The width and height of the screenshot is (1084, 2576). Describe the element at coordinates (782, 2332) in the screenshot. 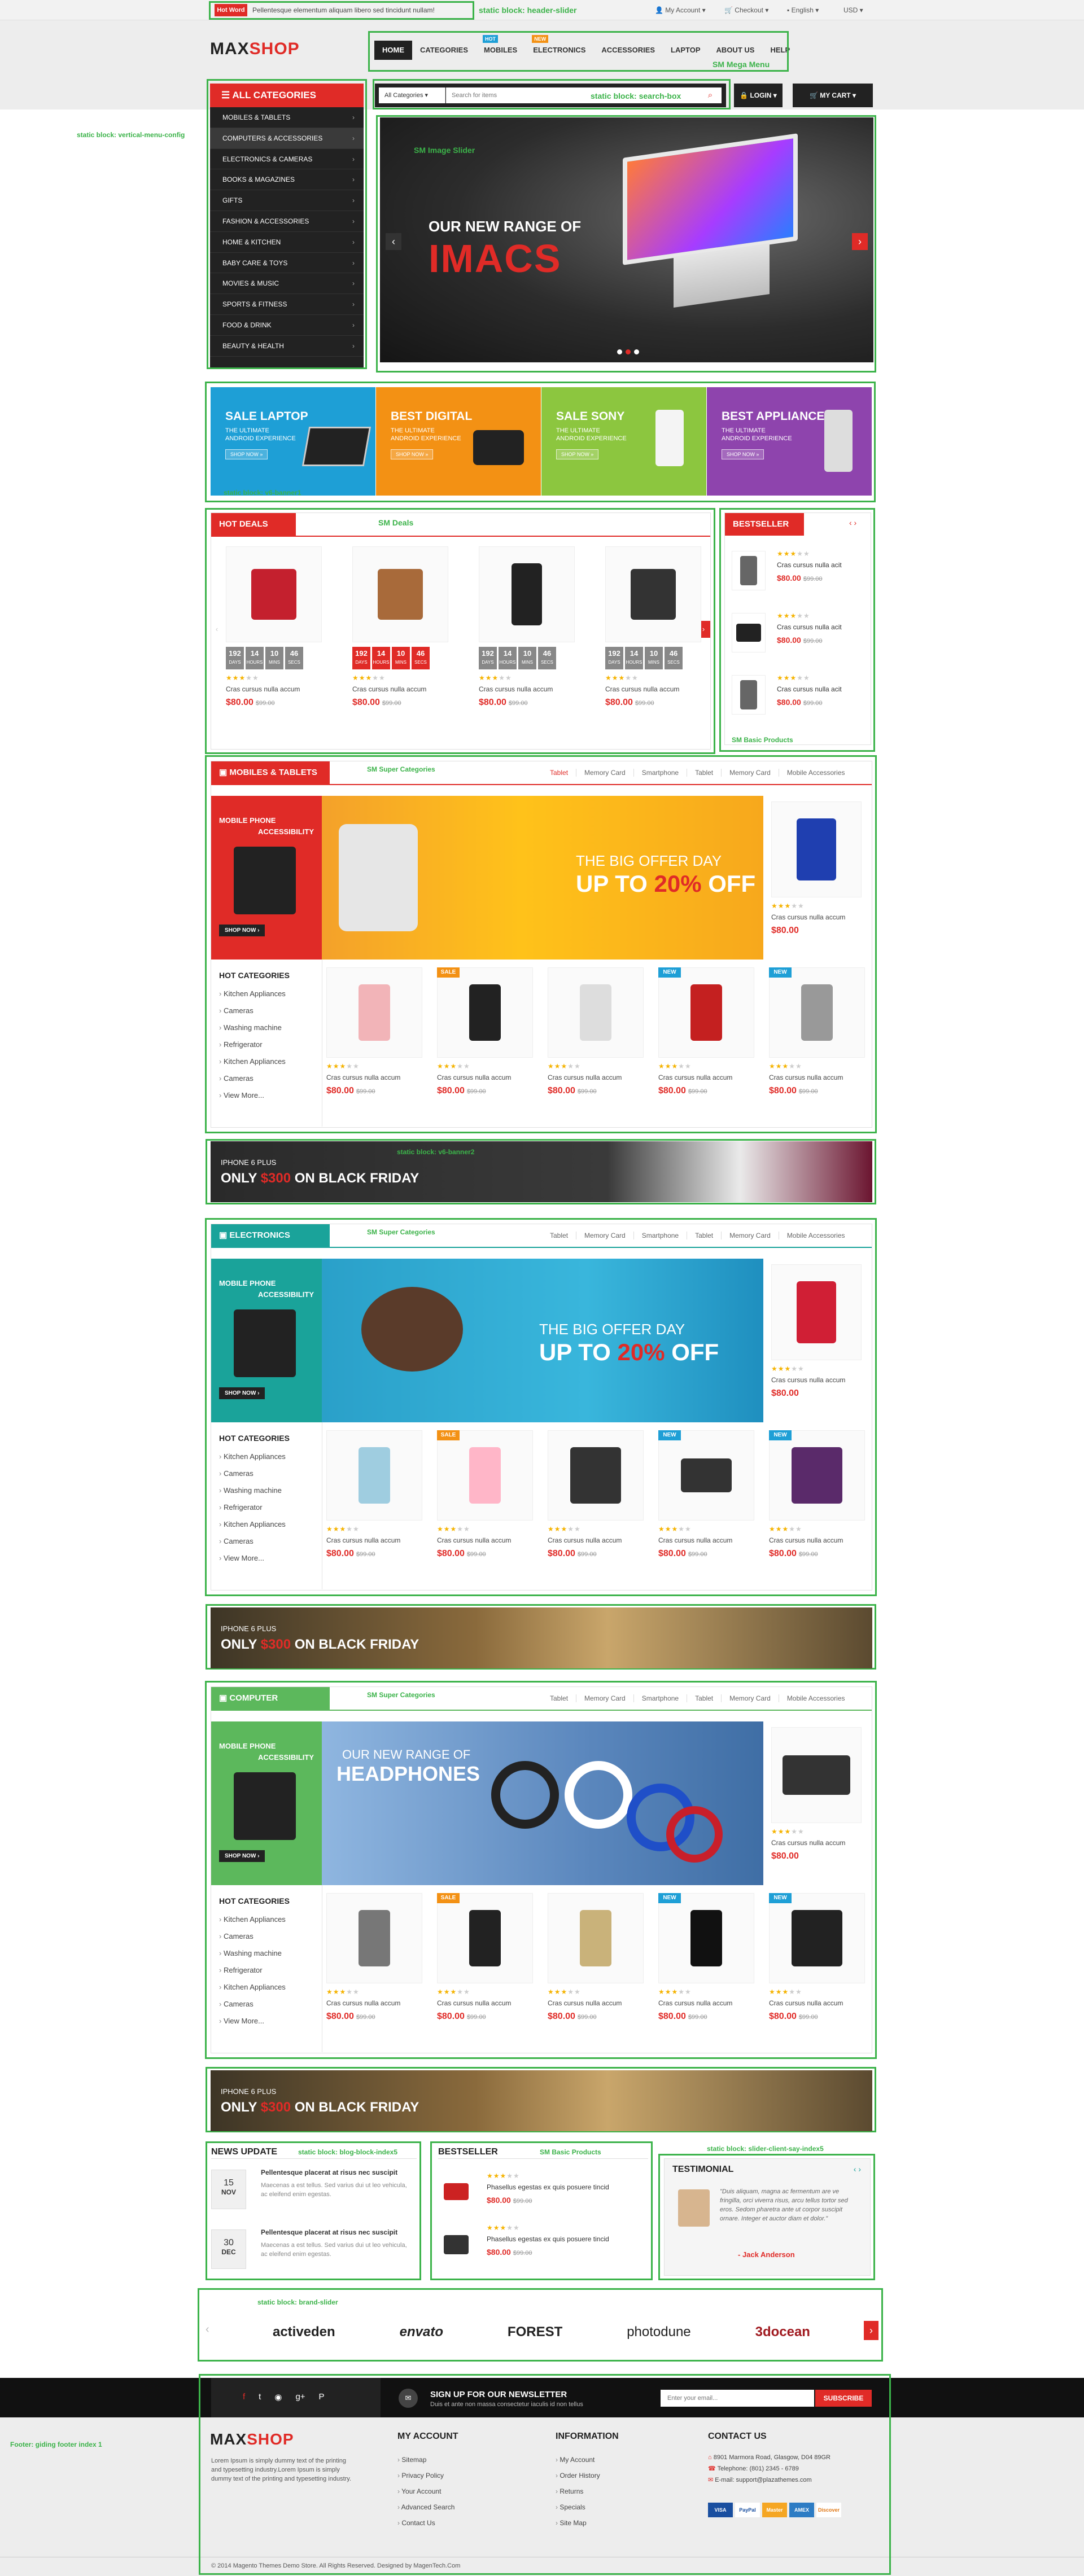

I see `brand-logo: 3docean` at that location.